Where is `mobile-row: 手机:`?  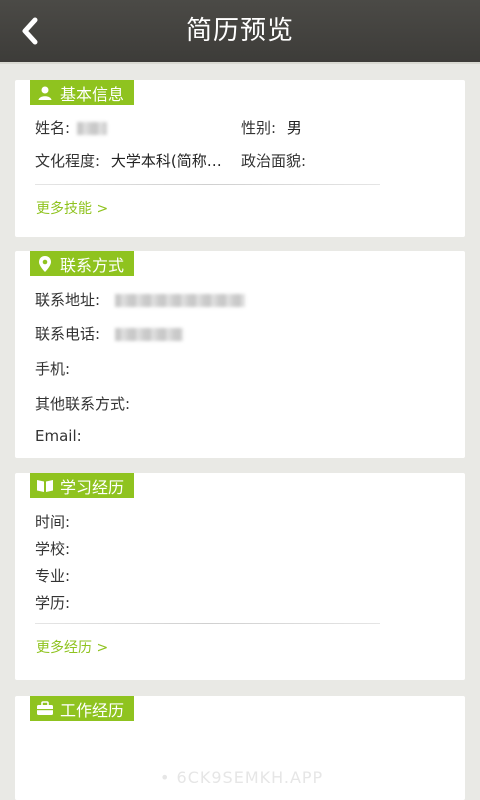
mobile-row: 手机: is located at coordinates (52, 368).